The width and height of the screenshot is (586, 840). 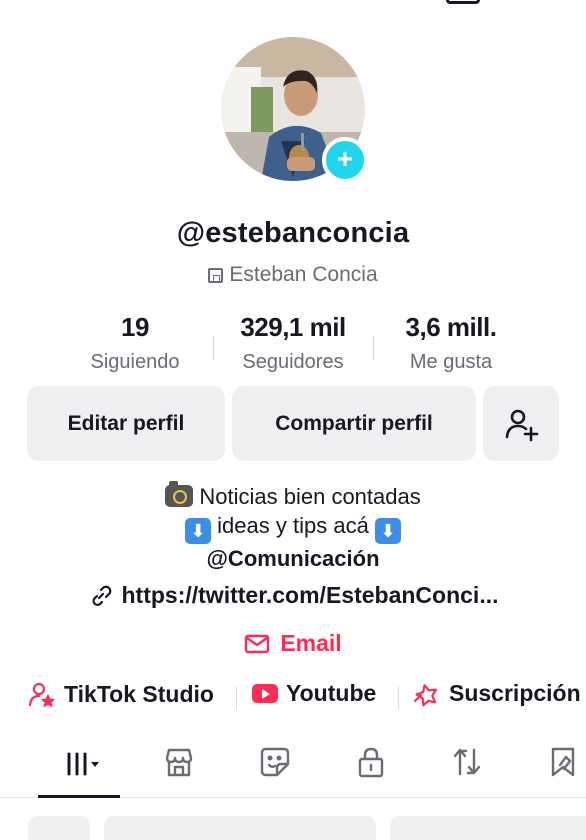 I want to click on stat-followers-label: Seguidores, so click(x=293, y=362).